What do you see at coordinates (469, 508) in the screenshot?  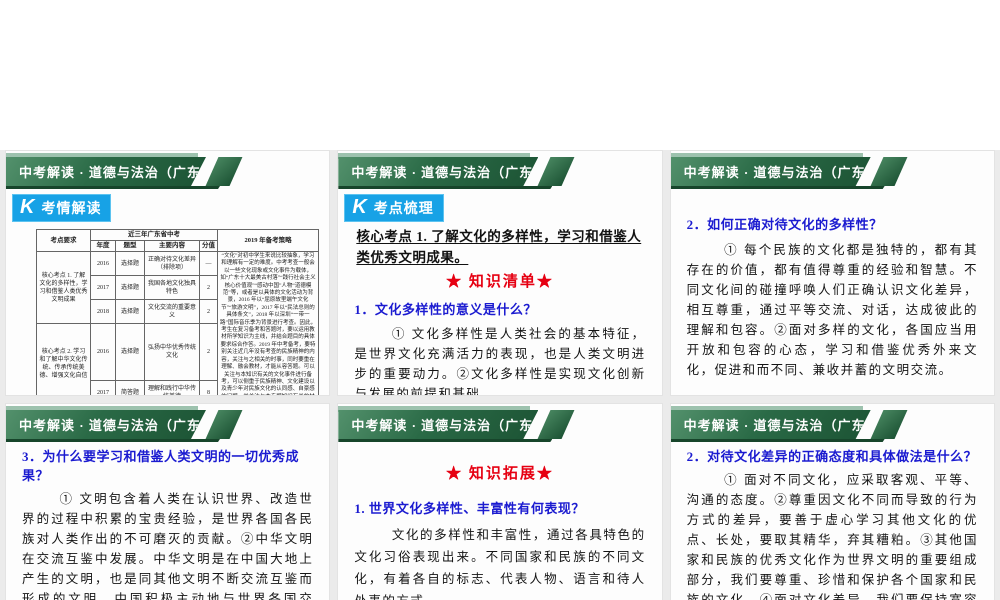 I see `question-title: 1. 世界文化多样性、丰富性有何表现？` at bounding box center [469, 508].